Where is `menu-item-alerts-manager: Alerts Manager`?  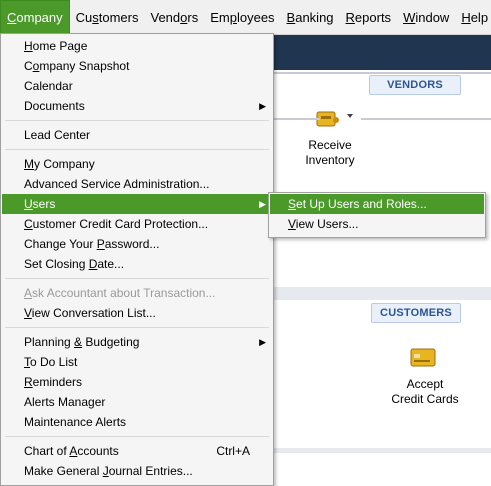 menu-item-alerts-manager: Alerts Manager is located at coordinates (137, 402).